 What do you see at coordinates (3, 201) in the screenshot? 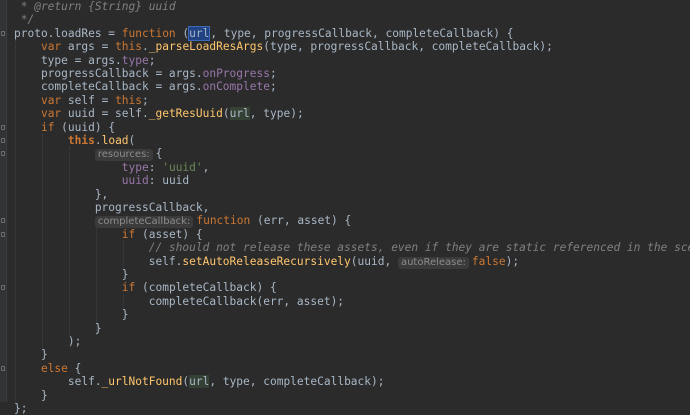
I see `editor-gutter` at bounding box center [3, 201].